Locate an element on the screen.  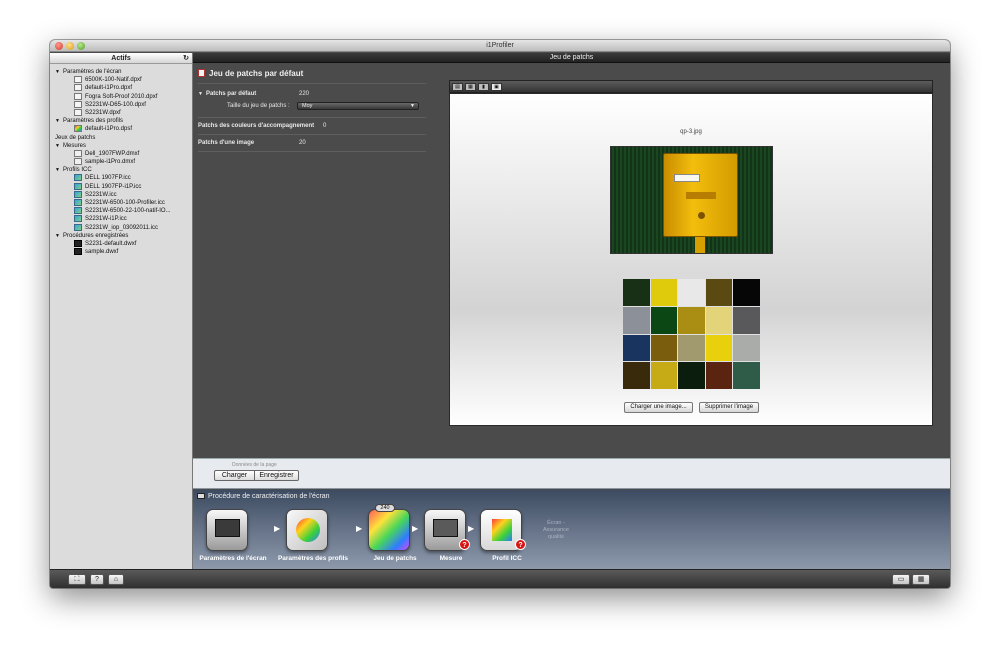
tree-item: S2231-default.dwxf is located at coordinates (121, 243).